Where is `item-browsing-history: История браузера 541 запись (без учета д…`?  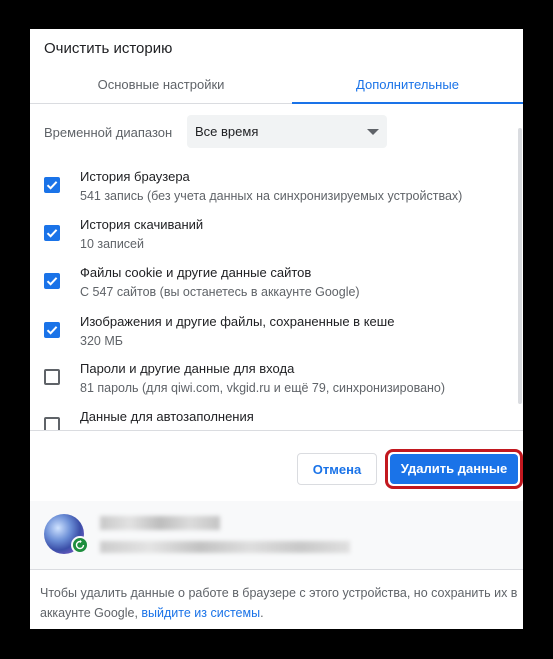
item-browsing-history: История браузера 541 запись (без учета д… is located at coordinates (272, 193).